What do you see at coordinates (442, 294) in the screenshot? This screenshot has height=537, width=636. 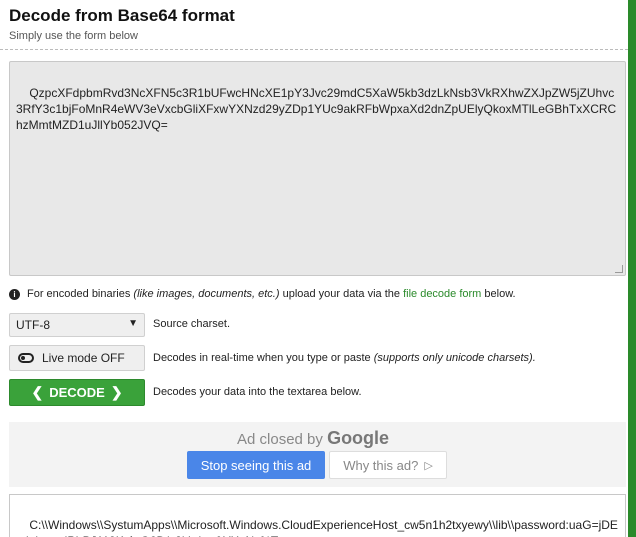 I see `file-decode-form-link: file decode form` at bounding box center [442, 294].